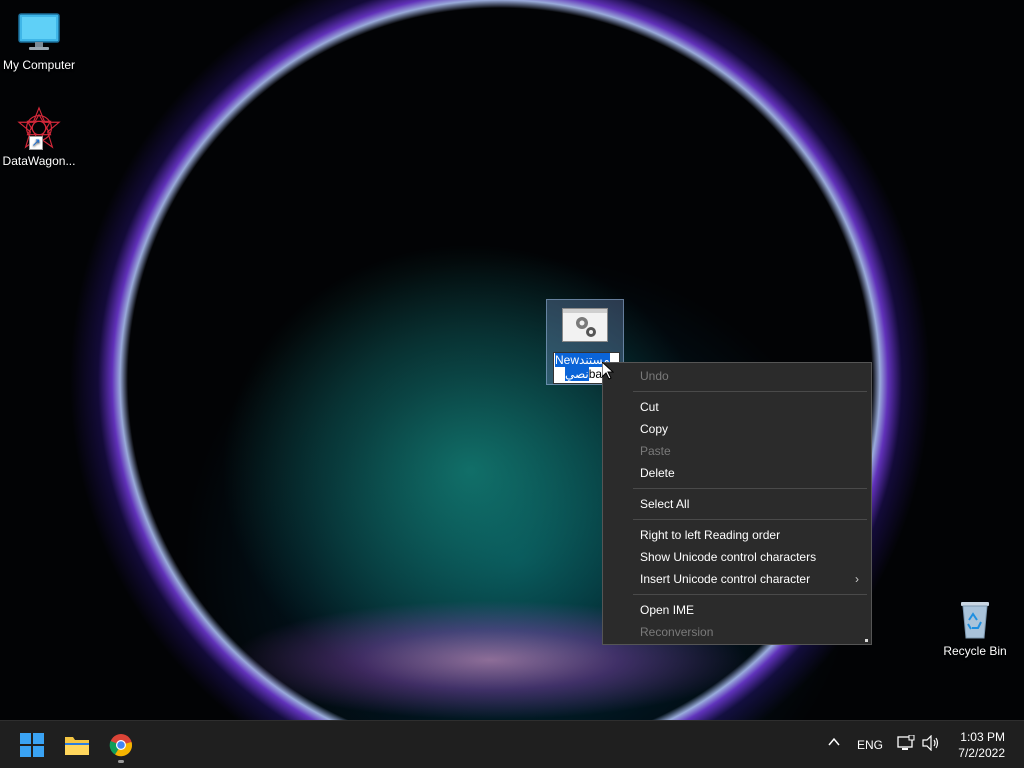  Describe the element at coordinates (931, 744) in the screenshot. I see `volume-icon` at that location.